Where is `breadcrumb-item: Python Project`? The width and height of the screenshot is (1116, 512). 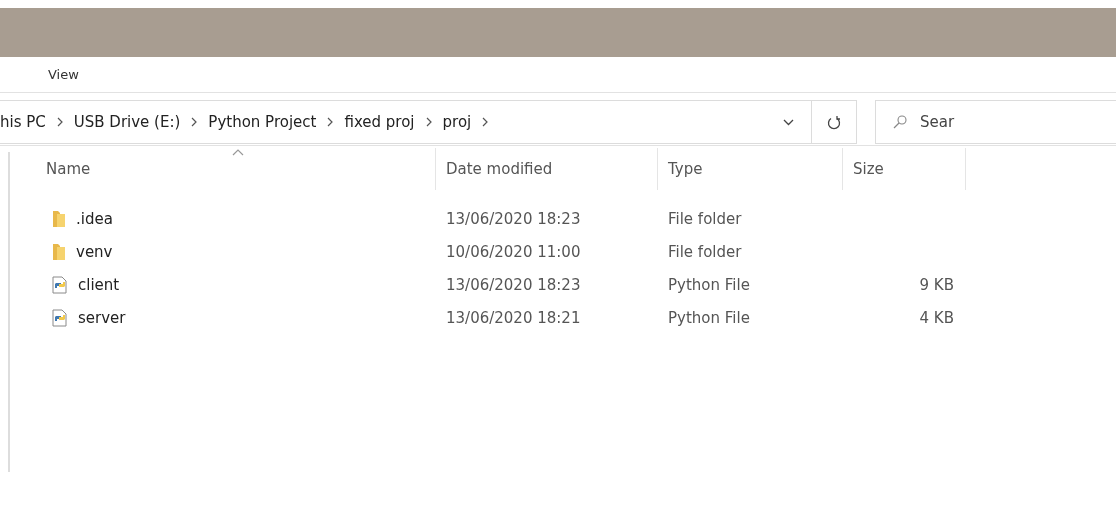
breadcrumb-item: Python Project is located at coordinates (262, 122).